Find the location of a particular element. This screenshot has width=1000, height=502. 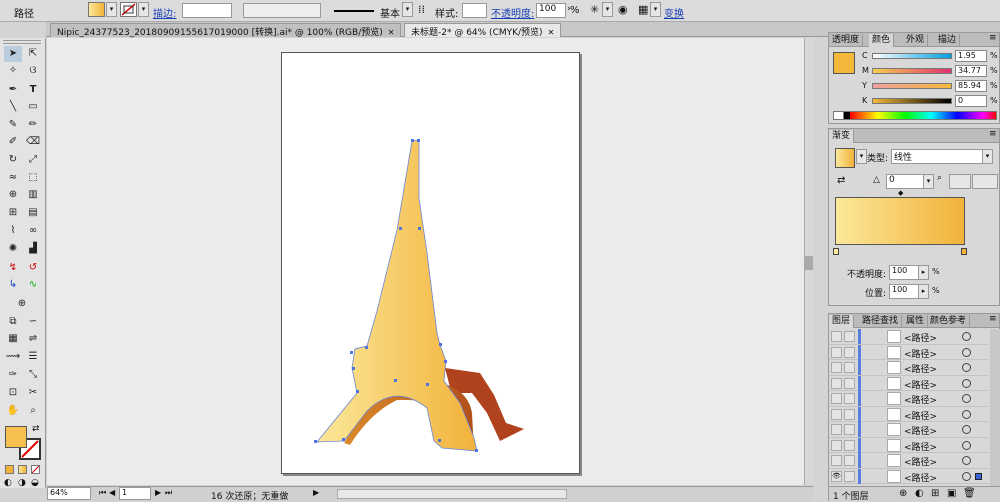

delete-layer-icon: 🗑 is located at coordinates (969, 493).